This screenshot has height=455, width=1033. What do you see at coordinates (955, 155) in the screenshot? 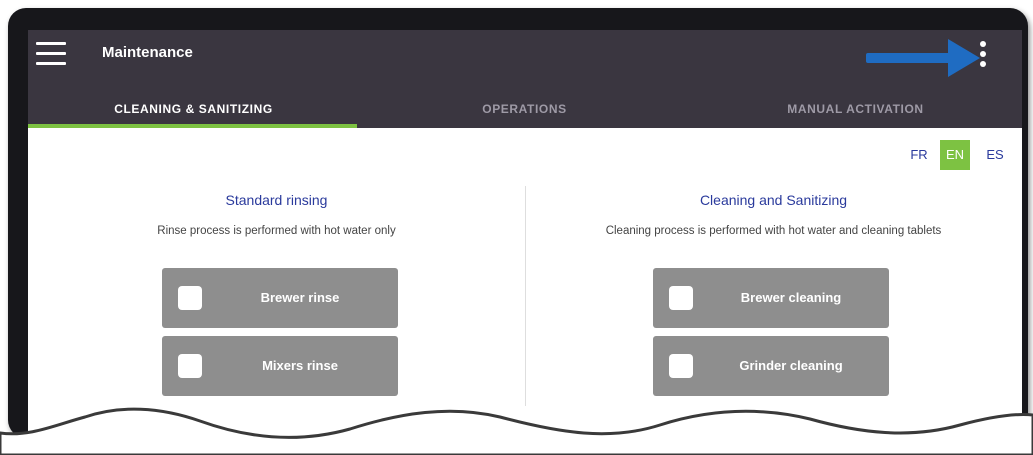
I see `language-en: EN` at bounding box center [955, 155].